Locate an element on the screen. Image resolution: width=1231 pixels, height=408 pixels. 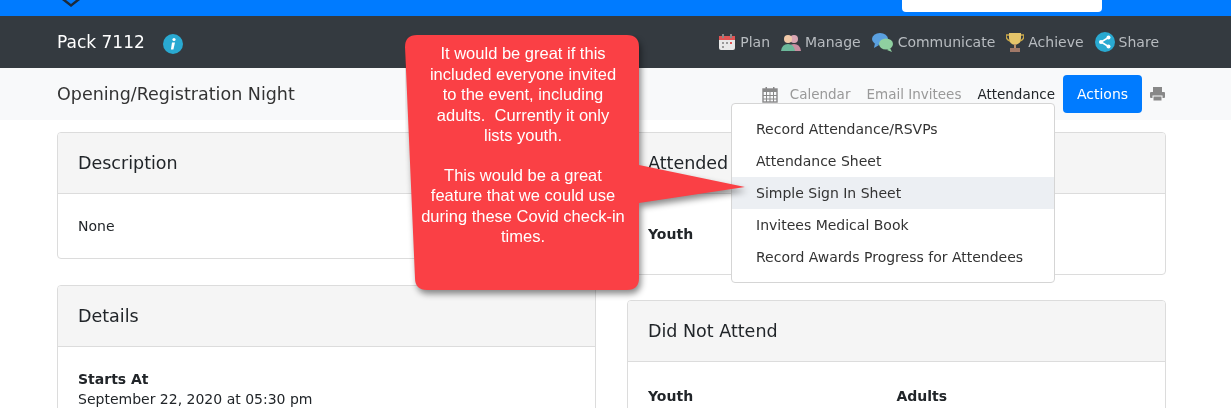
nav-link: Achieve is located at coordinates (1045, 42).